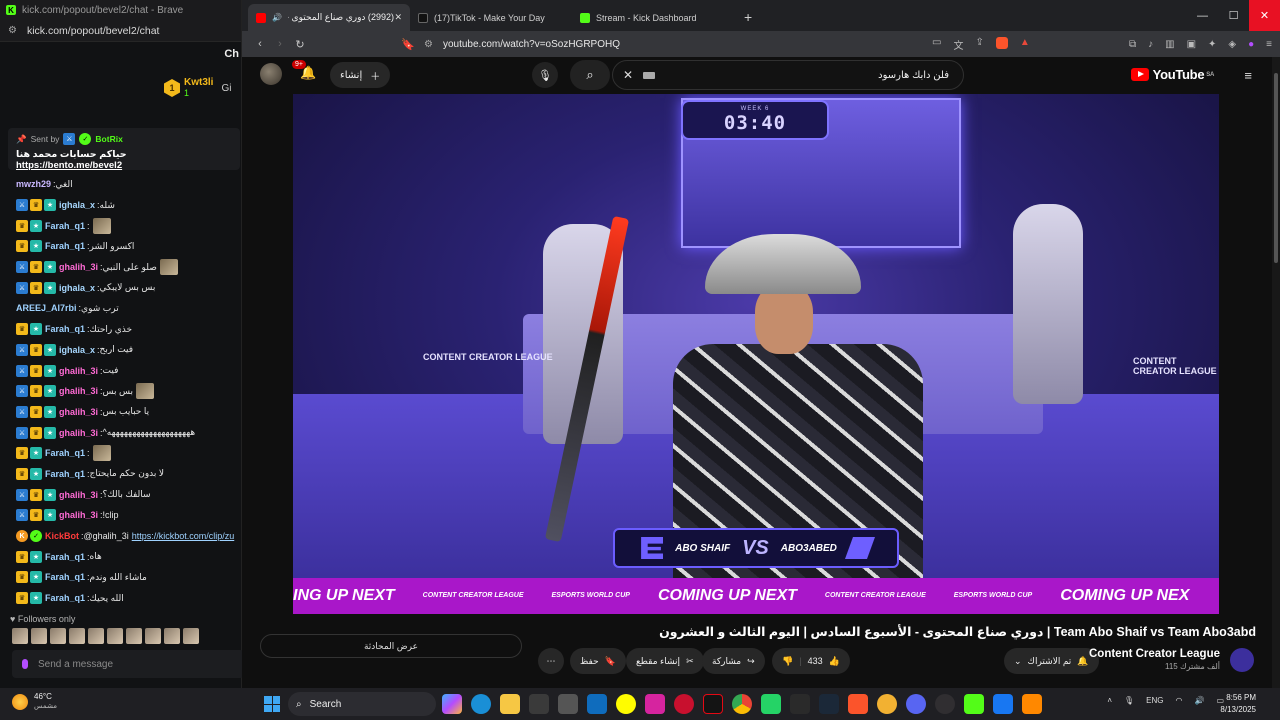  Describe the element at coordinates (1154, 659) in the screenshot. I see `channel-info: Content Creator League 115 ألف مشترك` at that location.